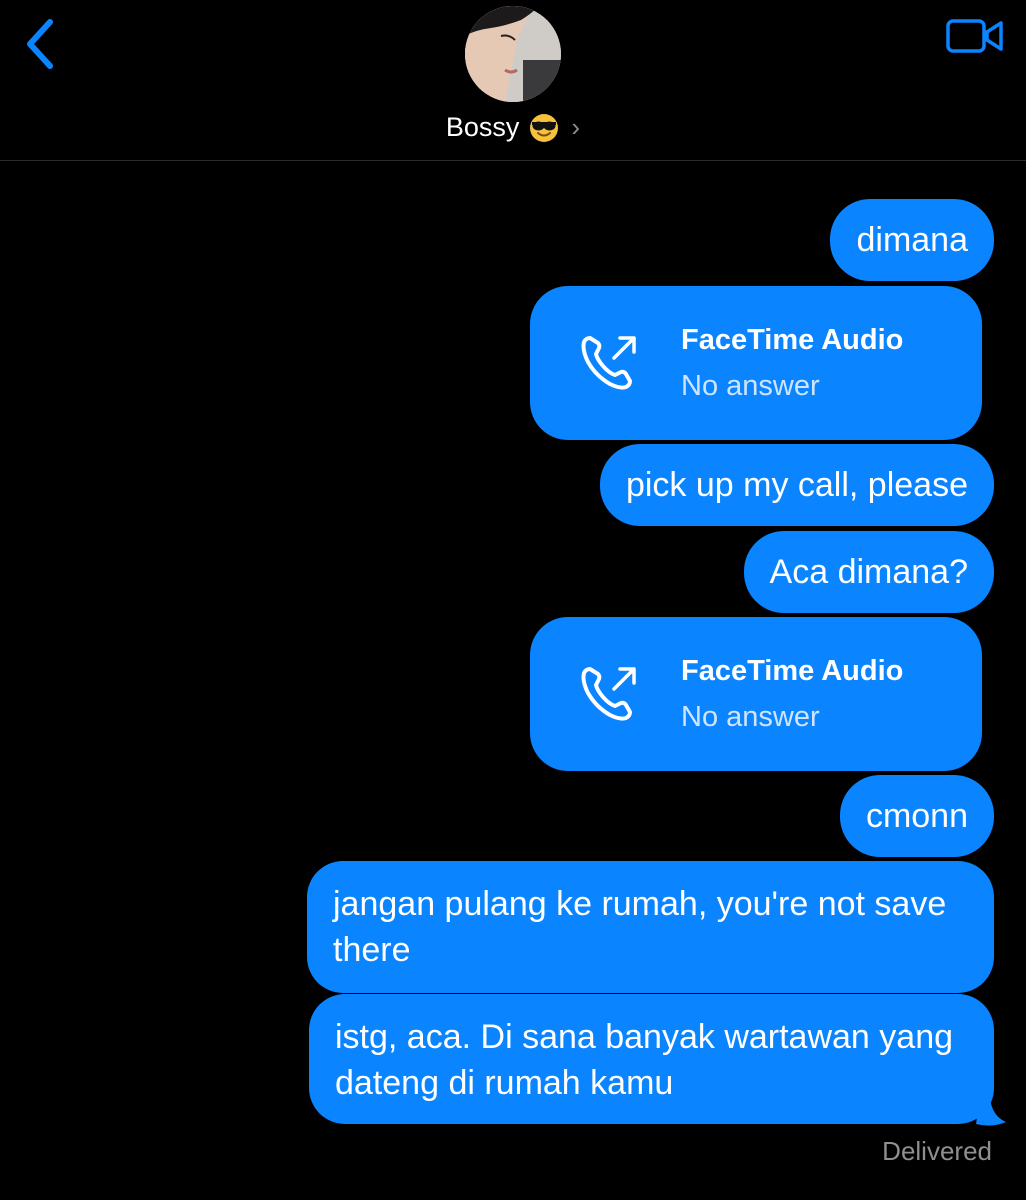 Image resolution: width=1026 pixels, height=1200 pixels. I want to click on message-text: Aca dimana?, so click(868, 572).